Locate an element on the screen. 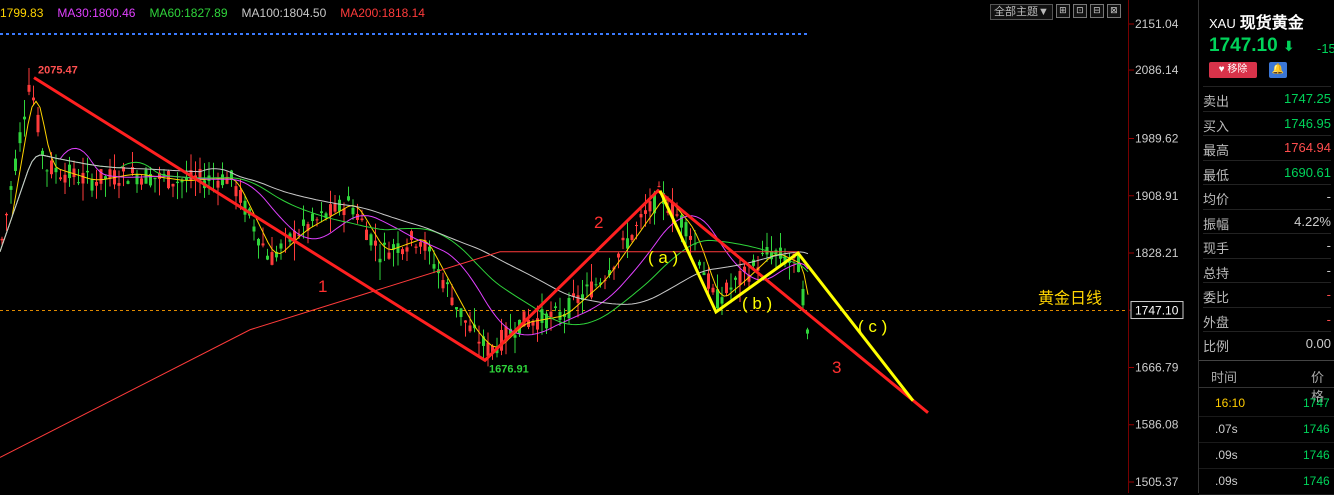 The image size is (1334, 495). quote-value: 0.00 is located at coordinates (1318, 343).